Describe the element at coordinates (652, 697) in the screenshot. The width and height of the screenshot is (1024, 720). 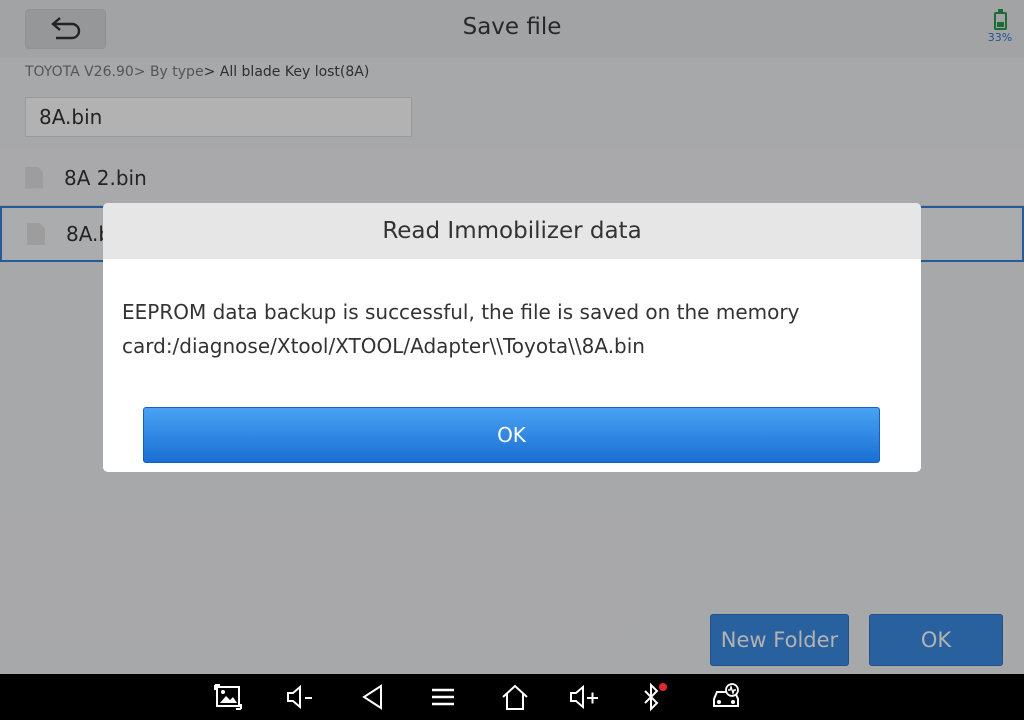
I see `bluetooth-icon` at that location.